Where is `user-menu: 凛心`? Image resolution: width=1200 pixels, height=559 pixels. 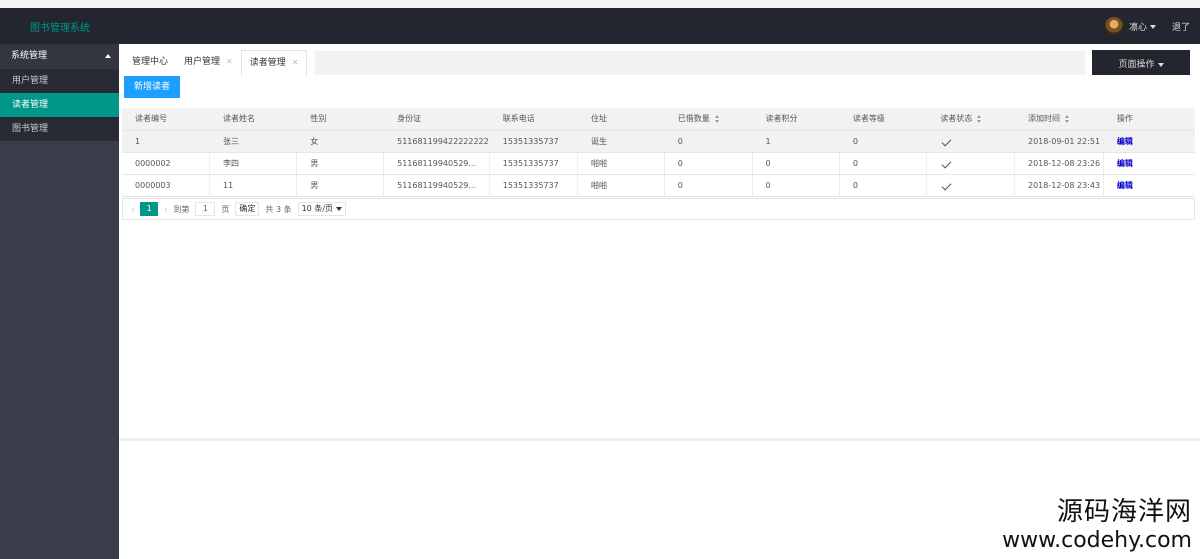 user-menu: 凛心 is located at coordinates (1142, 26).